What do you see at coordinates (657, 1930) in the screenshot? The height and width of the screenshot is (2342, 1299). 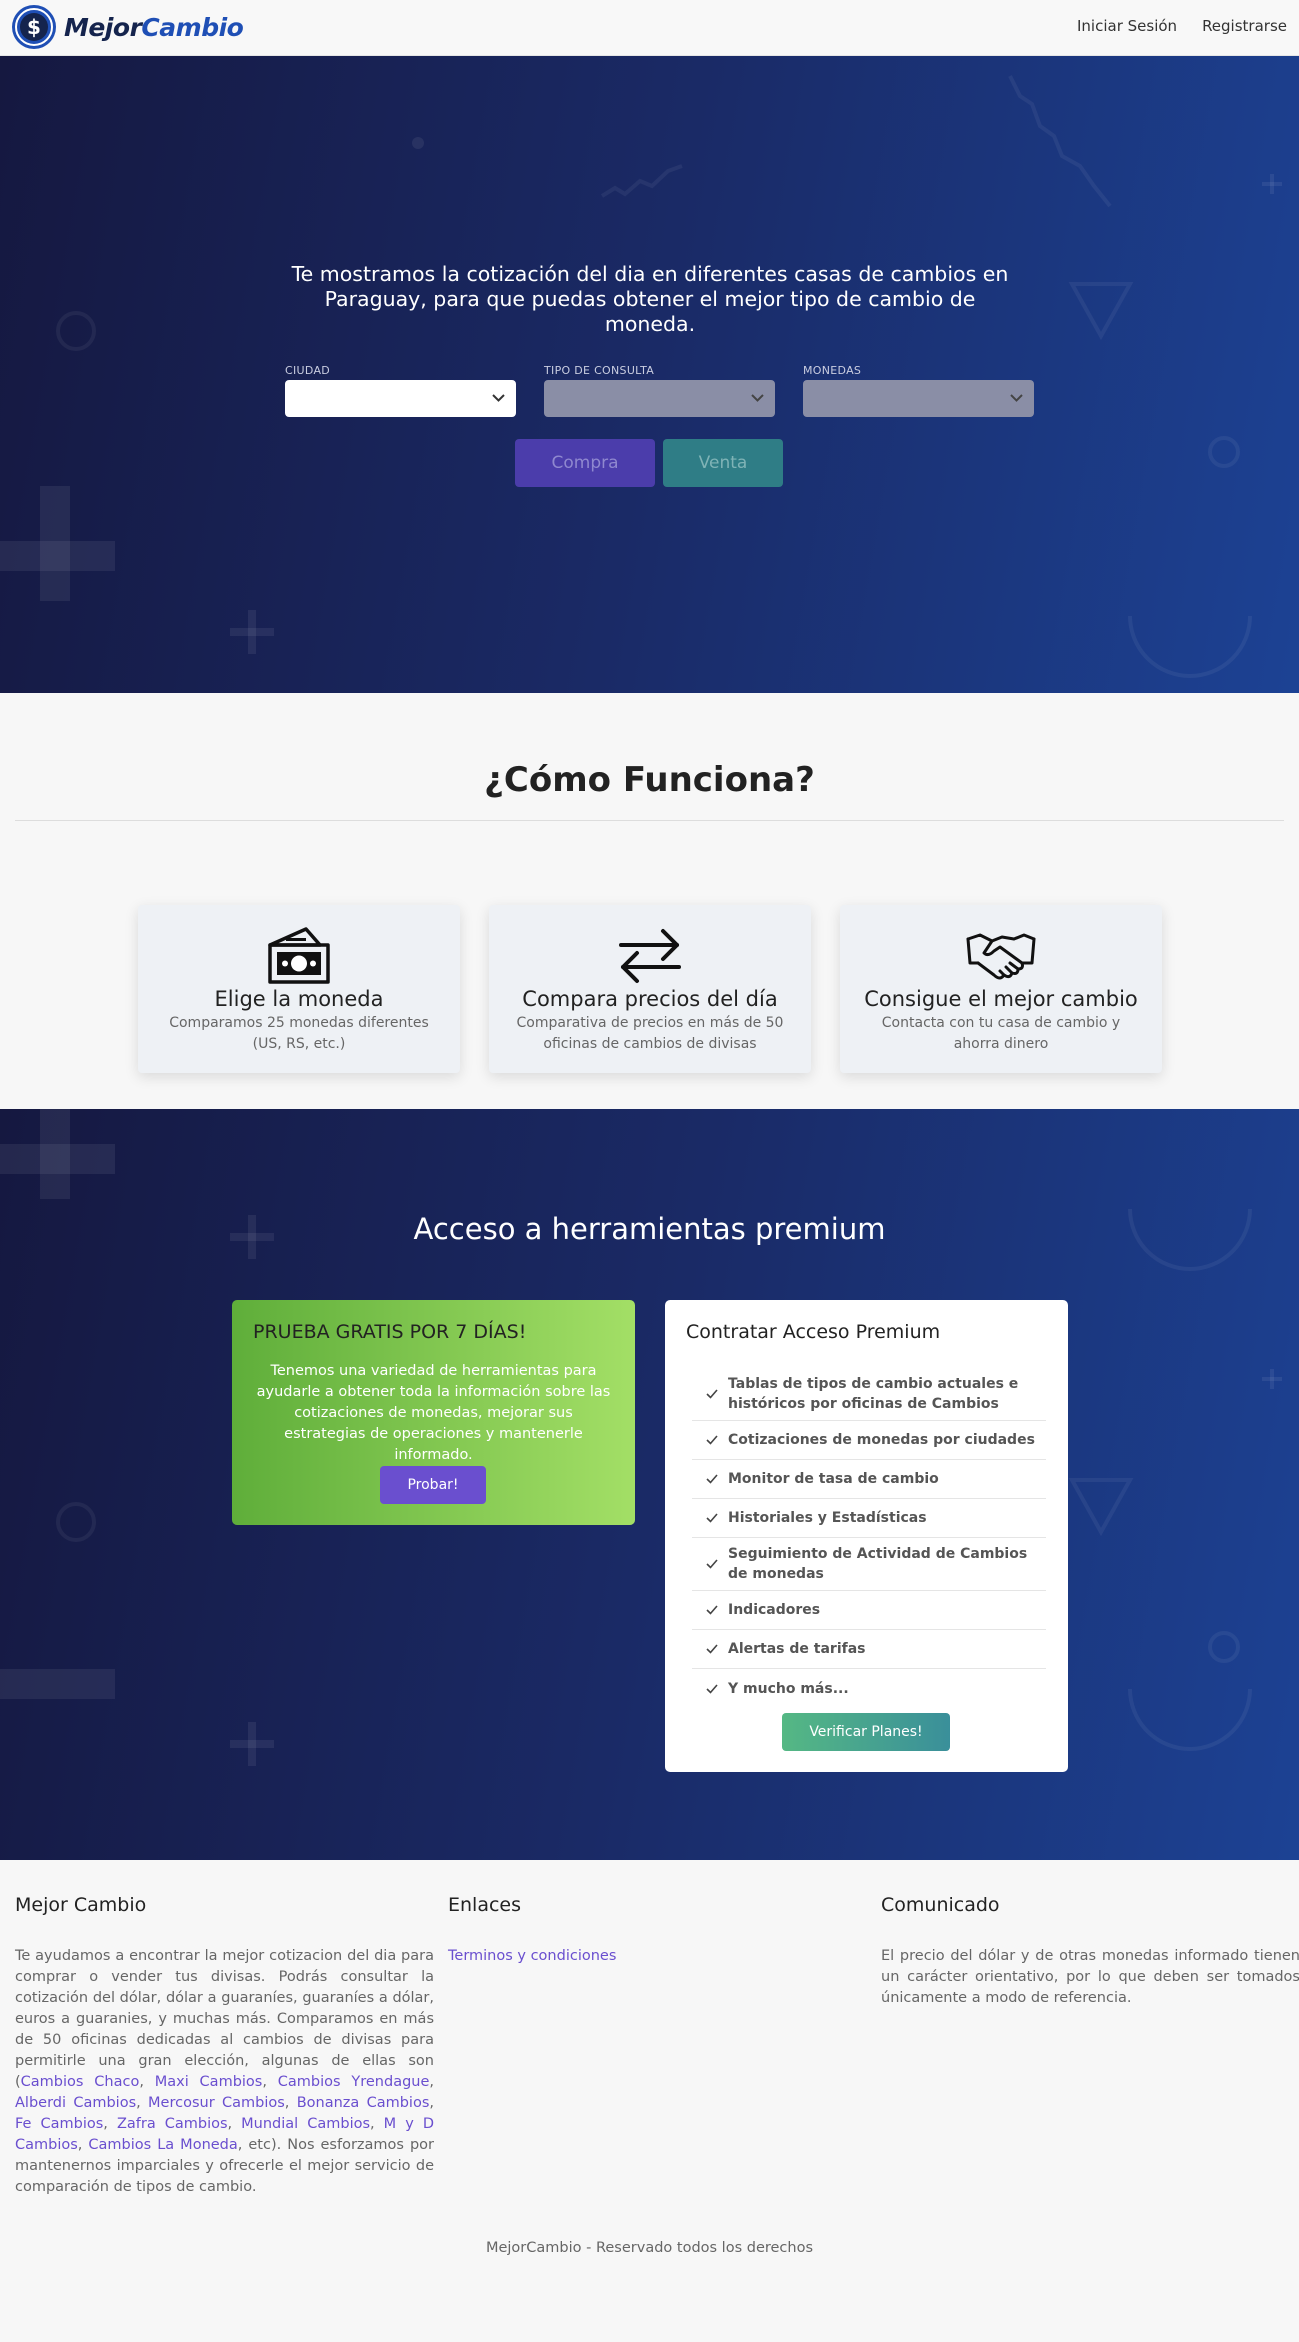 I see `footer-links: Enlaces Terminos y condiciones` at bounding box center [657, 1930].